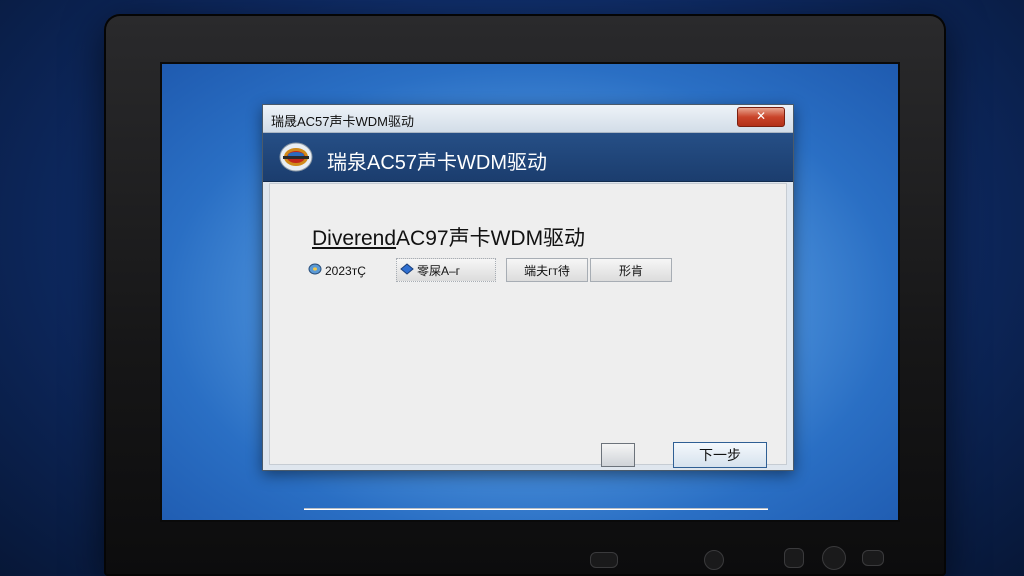 The width and height of the screenshot is (1024, 576). Describe the element at coordinates (618, 455) in the screenshot. I see `back-button` at that location.